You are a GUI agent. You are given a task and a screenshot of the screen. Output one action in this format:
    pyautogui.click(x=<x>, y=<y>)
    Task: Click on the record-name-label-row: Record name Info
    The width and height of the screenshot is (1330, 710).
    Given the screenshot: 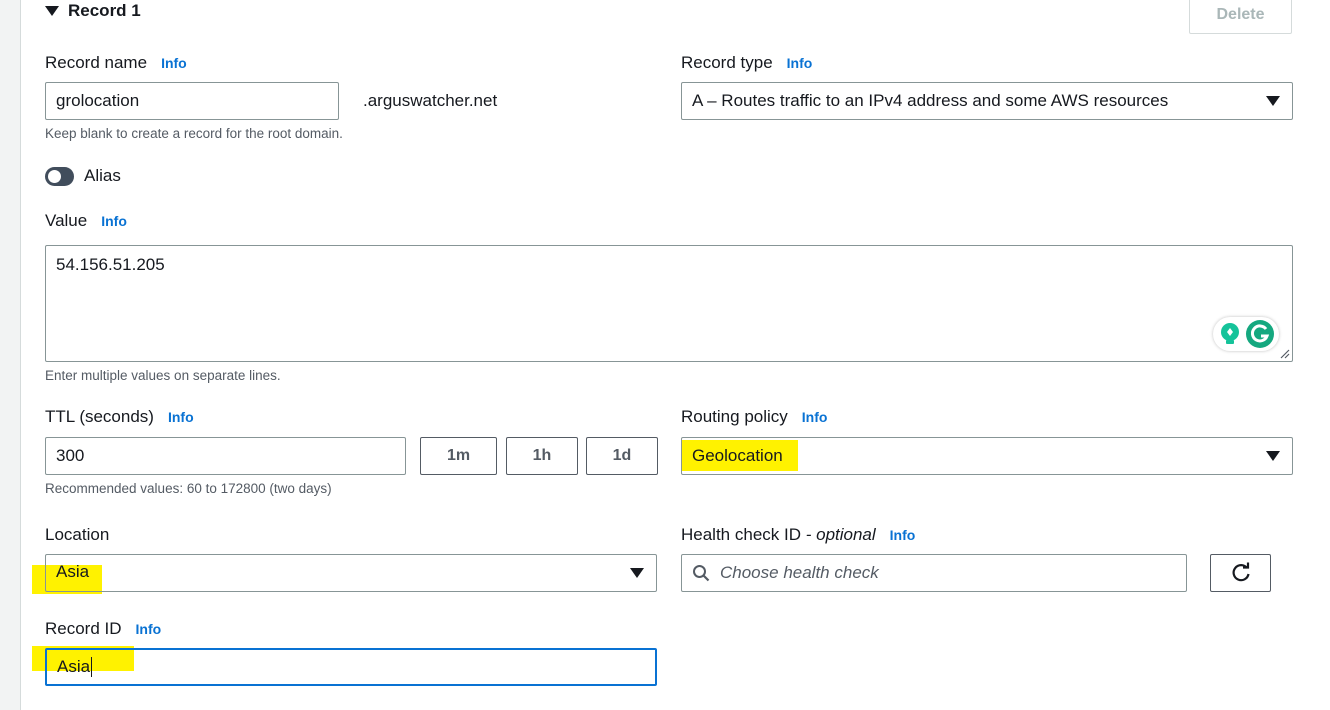 What is the action you would take?
    pyautogui.click(x=116, y=63)
    